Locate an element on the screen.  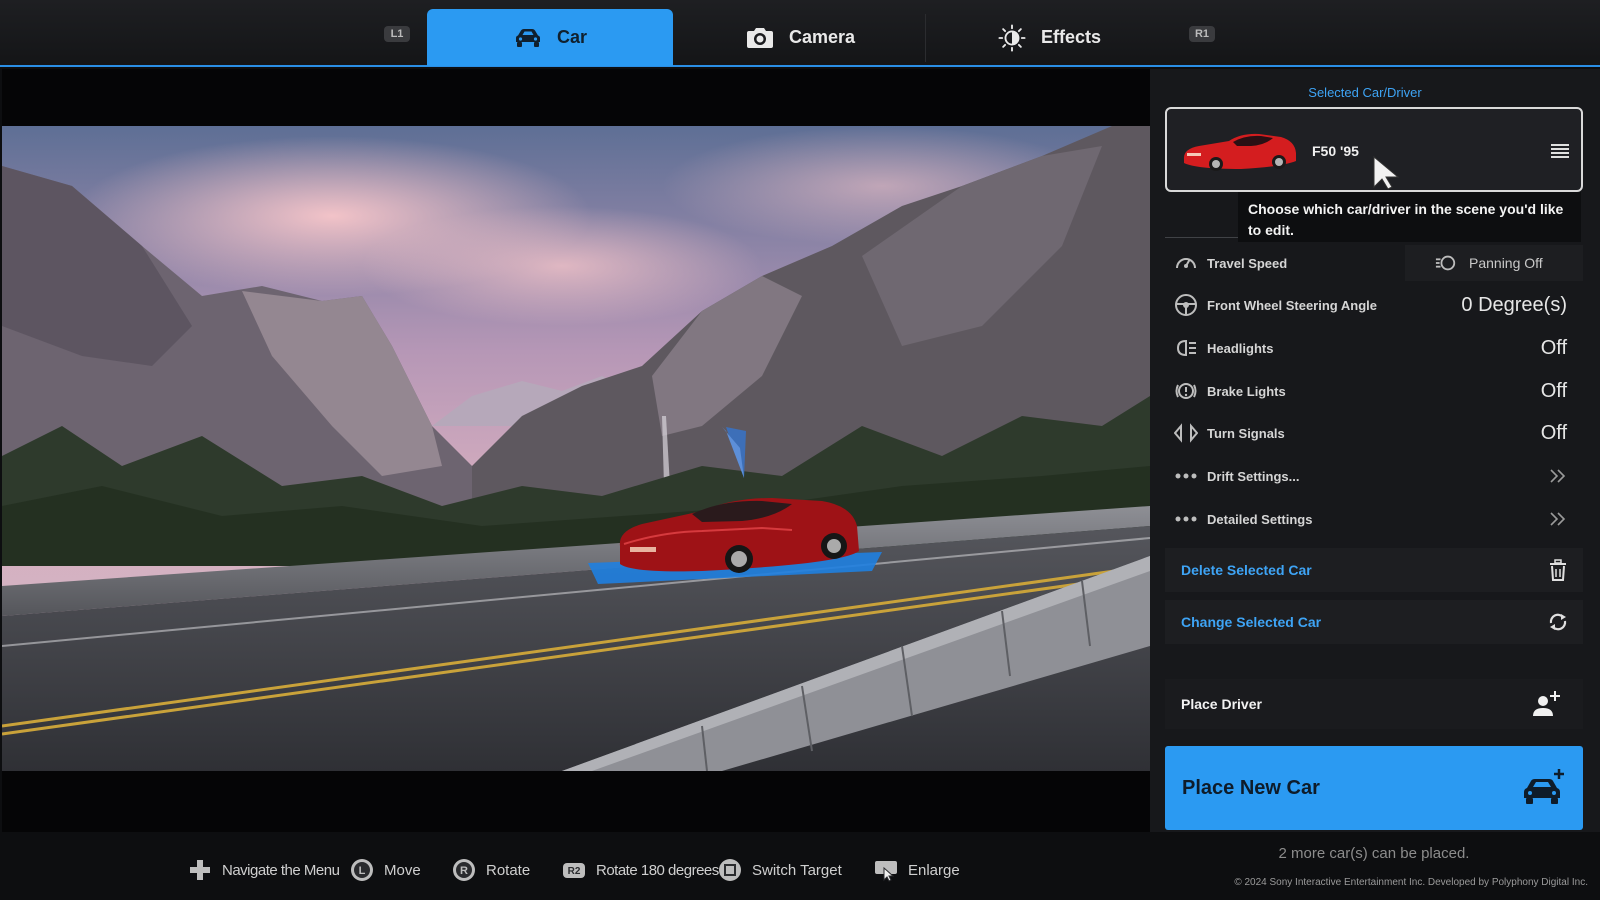
r1-button-icon: R1 is located at coordinates (1202, 34).